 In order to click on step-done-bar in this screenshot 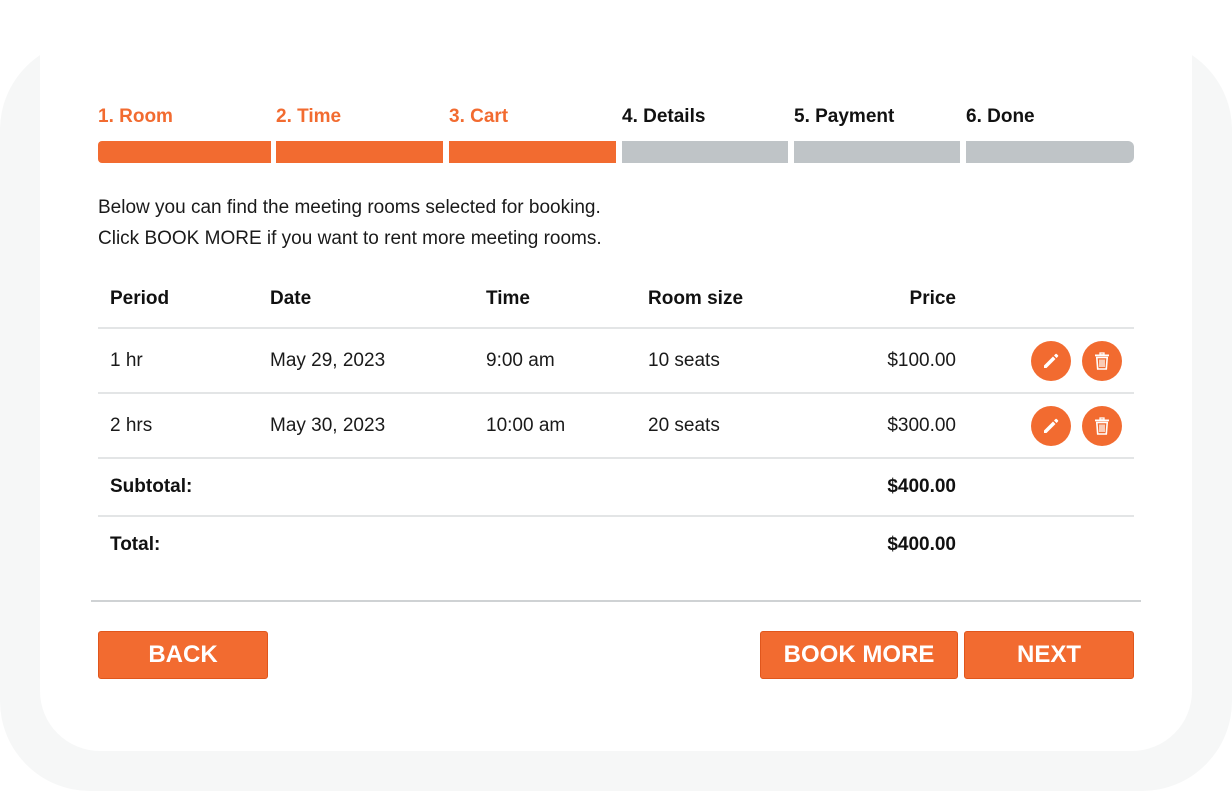, I will do `click(1050, 152)`.